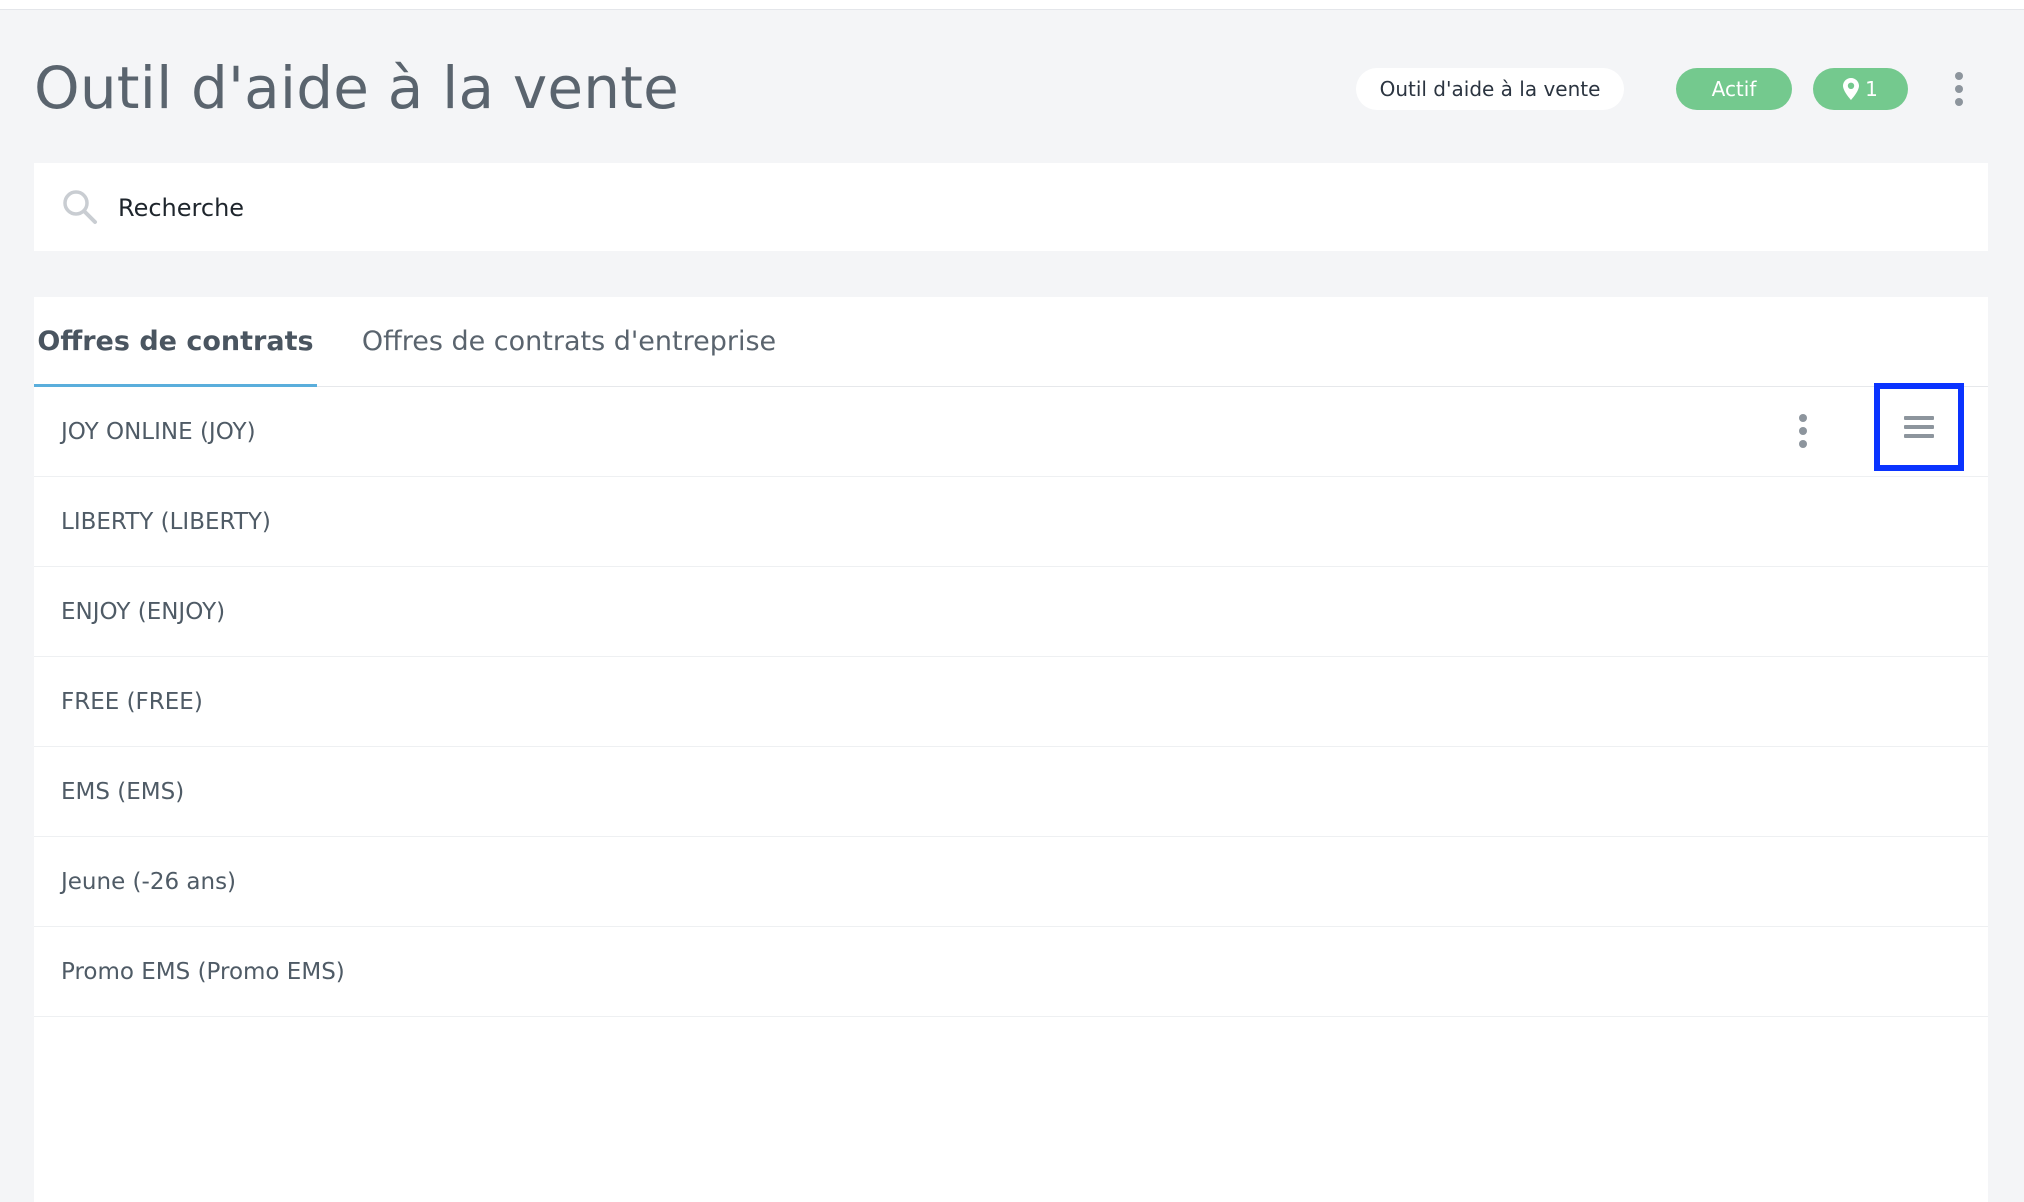 This screenshot has height=1202, width=2024. What do you see at coordinates (1919, 427) in the screenshot?
I see `drag-handle-icon` at bounding box center [1919, 427].